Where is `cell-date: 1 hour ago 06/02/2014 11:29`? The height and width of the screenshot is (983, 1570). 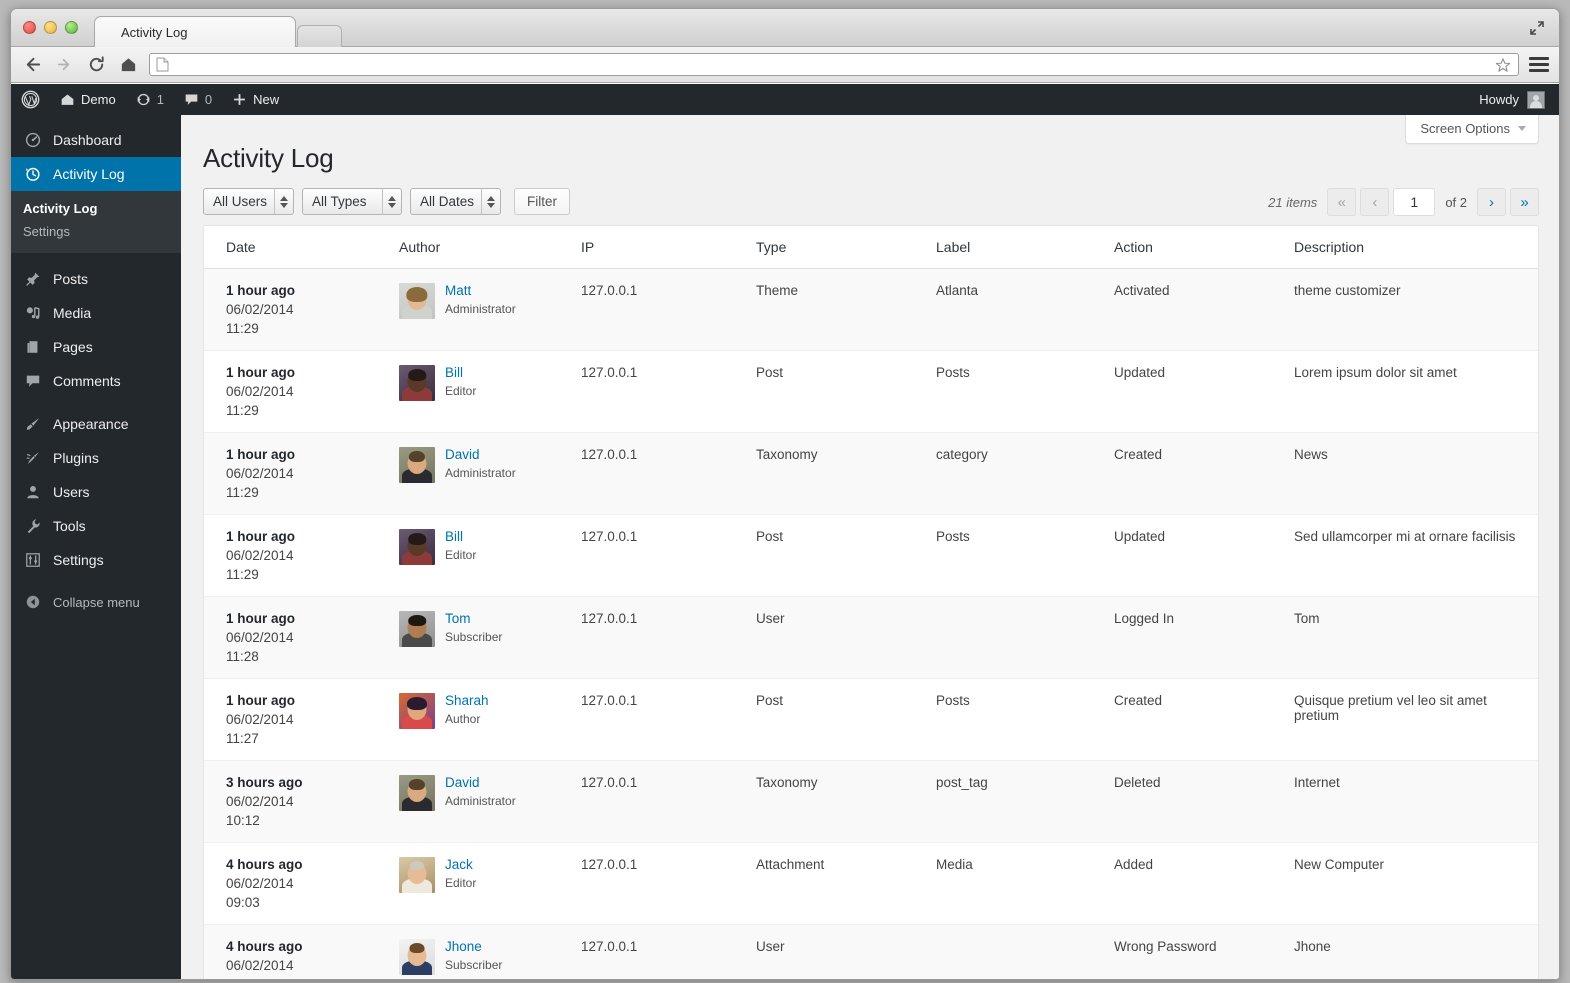 cell-date: 1 hour ago 06/02/2014 11:29 is located at coordinates (301, 555).